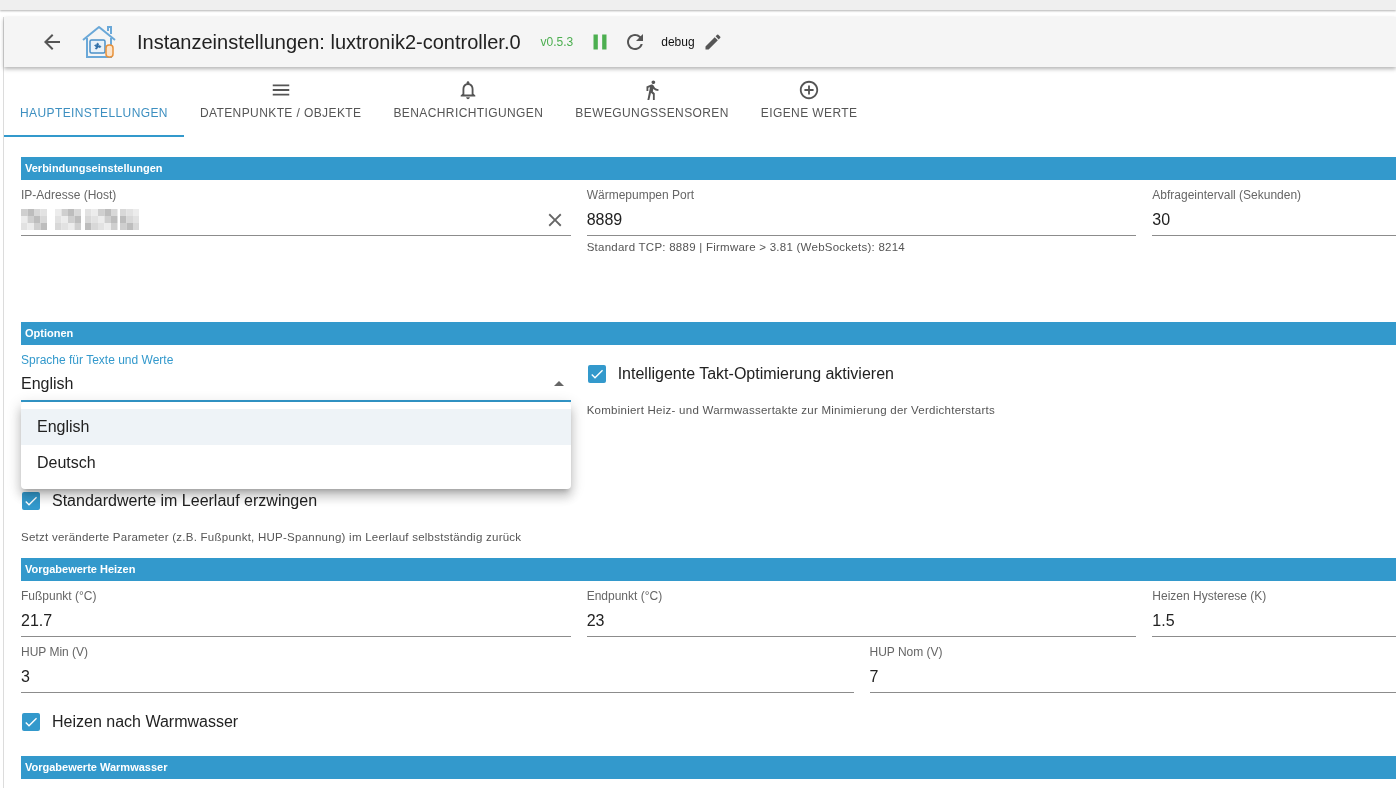 The height and width of the screenshot is (788, 1396). Describe the element at coordinates (791, 410) in the screenshot. I see `helper-text: Kombiniert Heiz- und Warmwassertakte zur Minimierung der Verdichterstarts` at that location.